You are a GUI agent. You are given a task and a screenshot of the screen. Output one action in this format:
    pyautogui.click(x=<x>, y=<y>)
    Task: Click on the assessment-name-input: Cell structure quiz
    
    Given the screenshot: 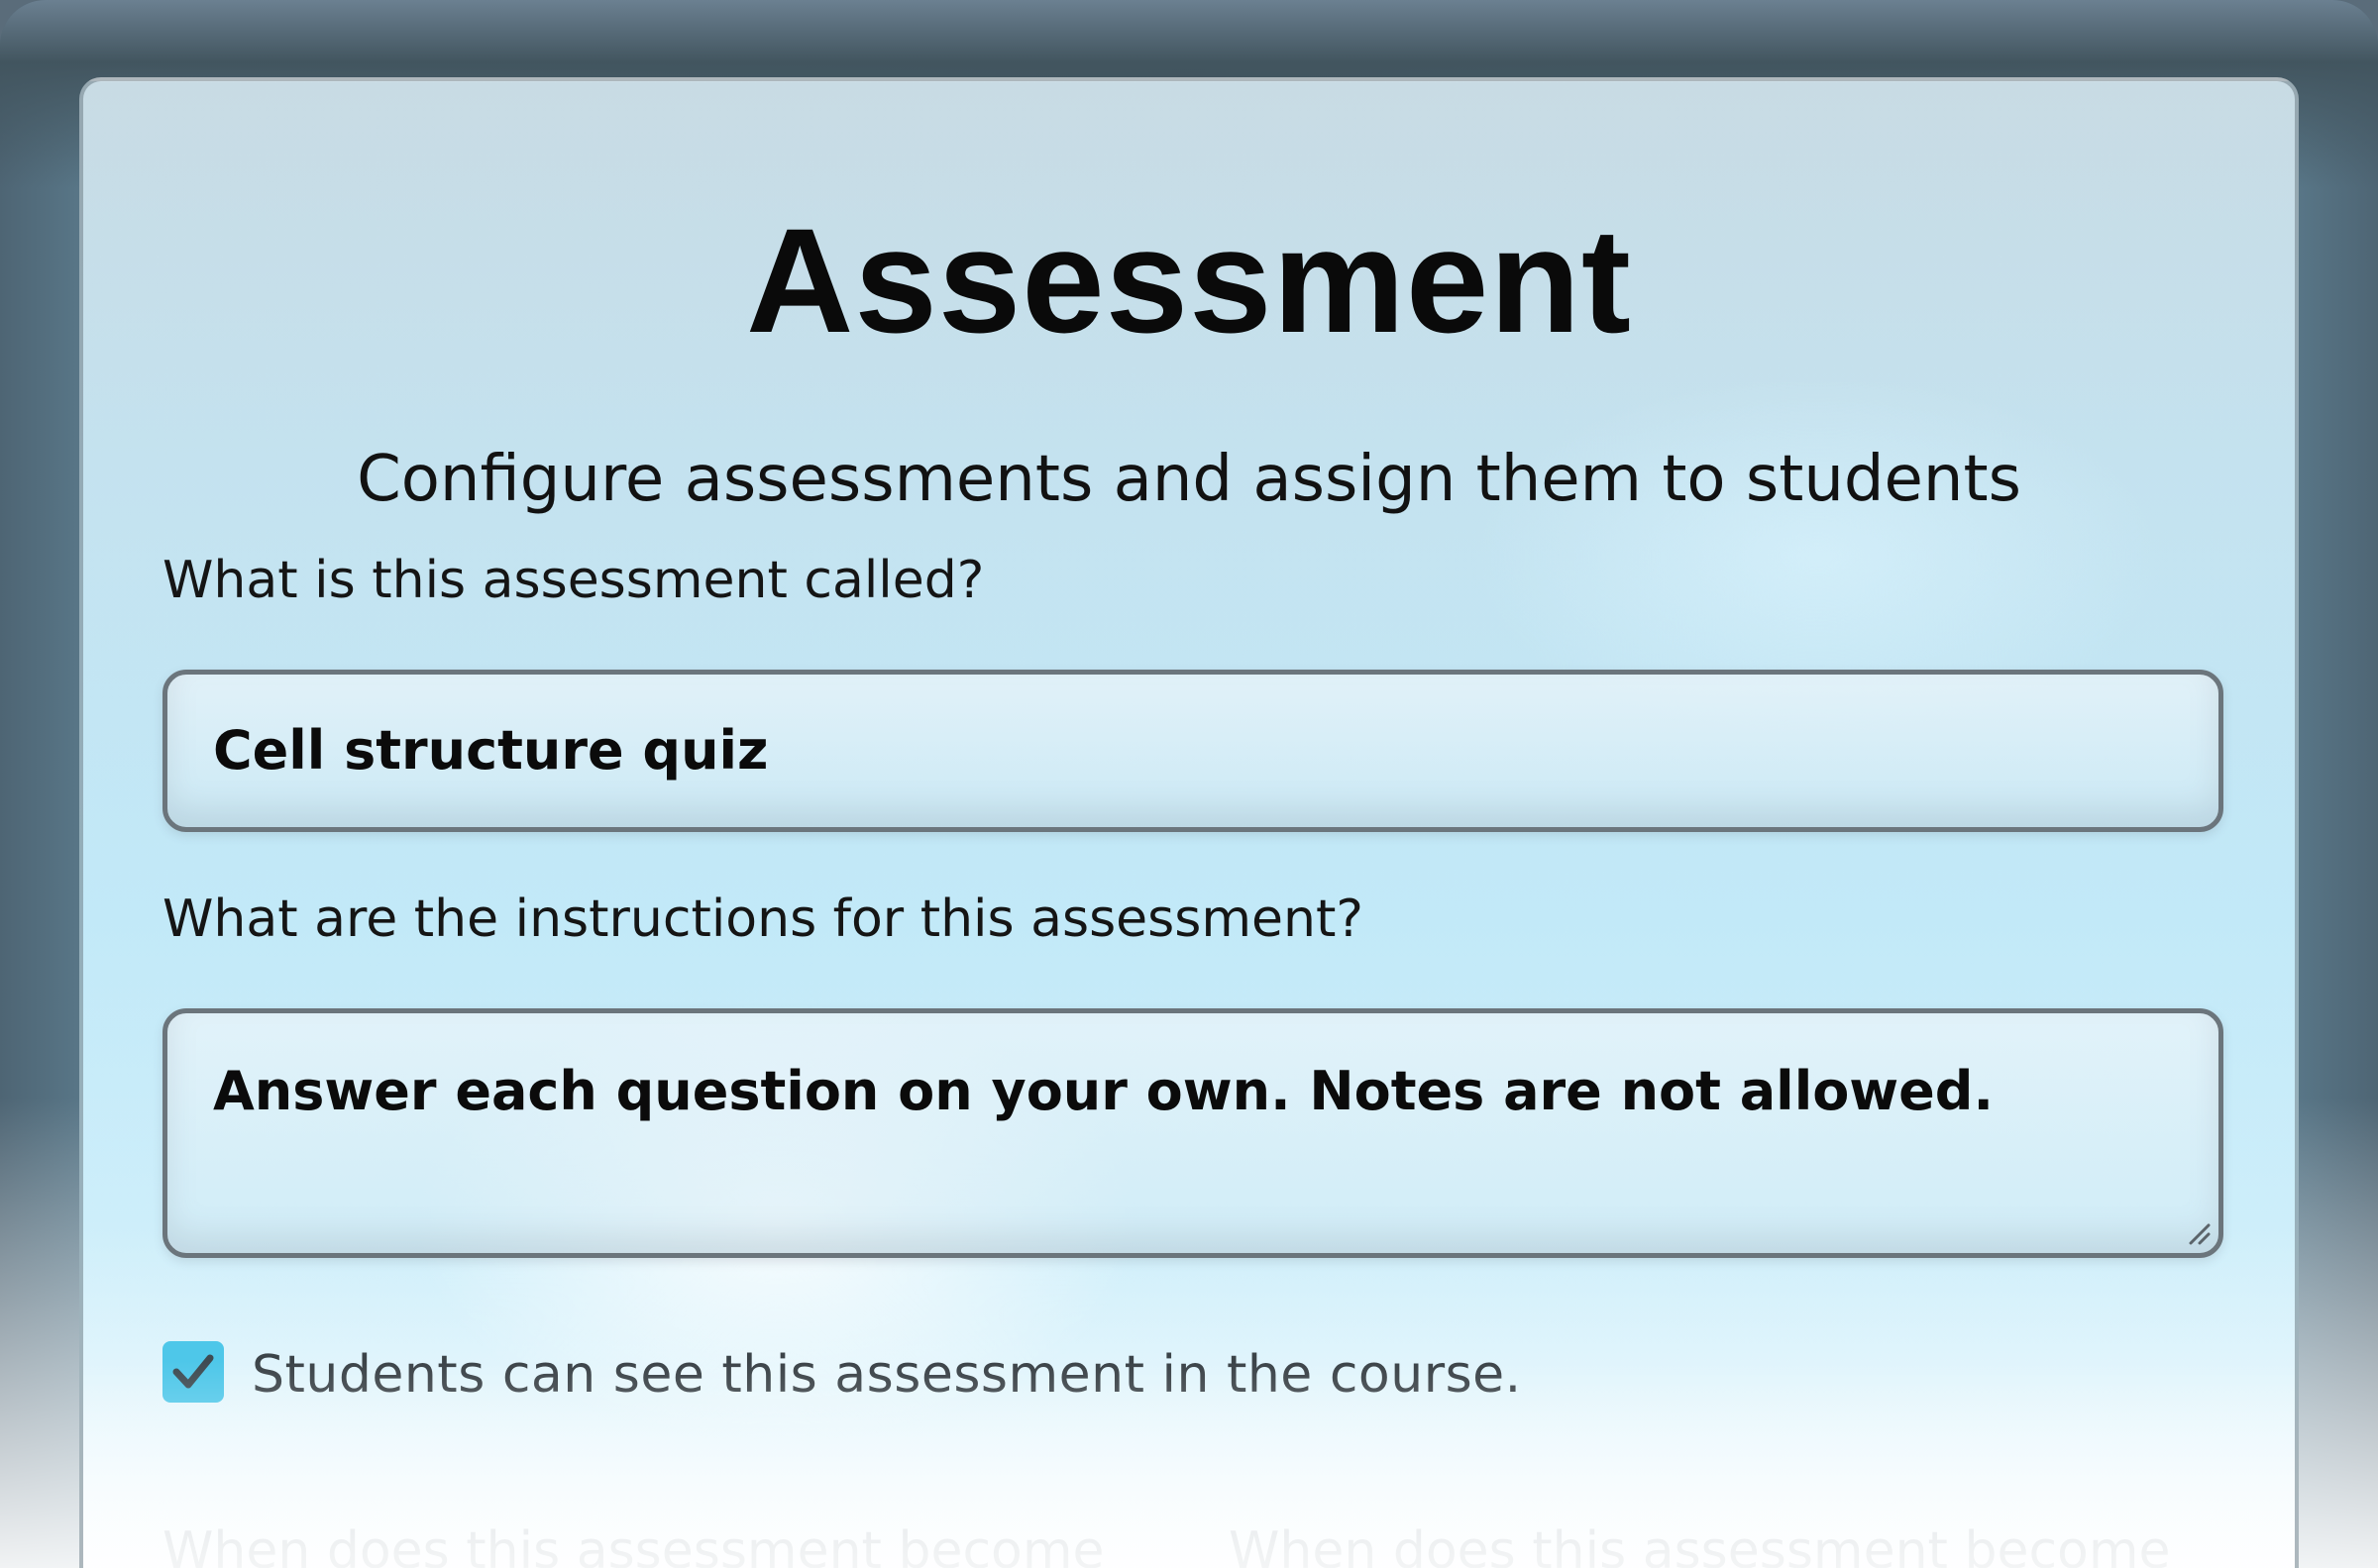 What is the action you would take?
    pyautogui.click(x=1192, y=751)
    